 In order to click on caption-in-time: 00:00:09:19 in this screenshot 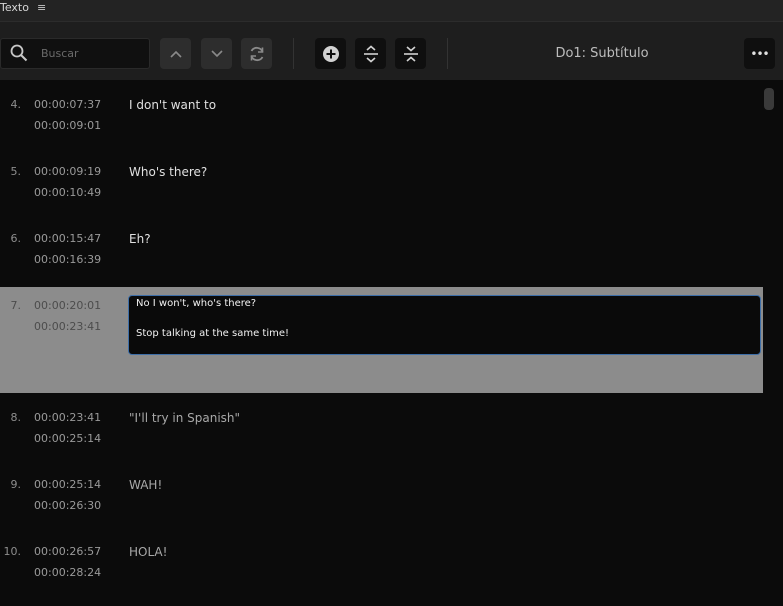, I will do `click(67, 171)`.